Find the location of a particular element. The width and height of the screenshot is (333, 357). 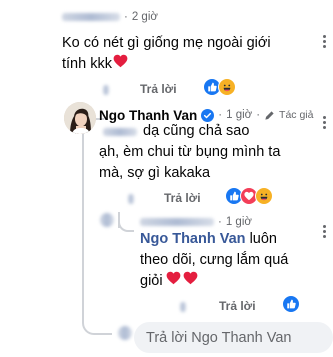

comment1-text-line2-wrap: tính kkk is located at coordinates (166, 64).